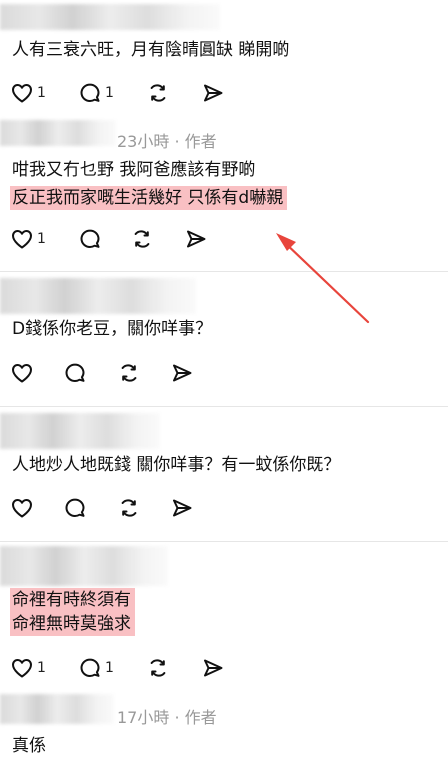 This screenshot has width=448, height=774. I want to click on comment-item: 17小時 · 作者 真係, so click(224, 733).